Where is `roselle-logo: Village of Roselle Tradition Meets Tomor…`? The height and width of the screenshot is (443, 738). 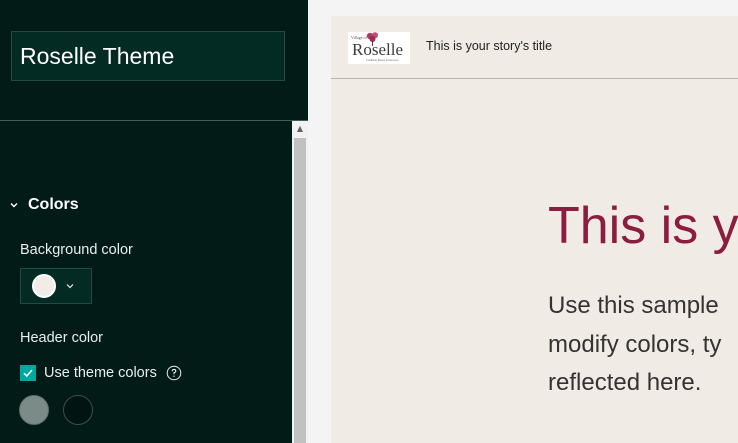 roselle-logo: Village of Roselle Tradition Meets Tomor… is located at coordinates (379, 48).